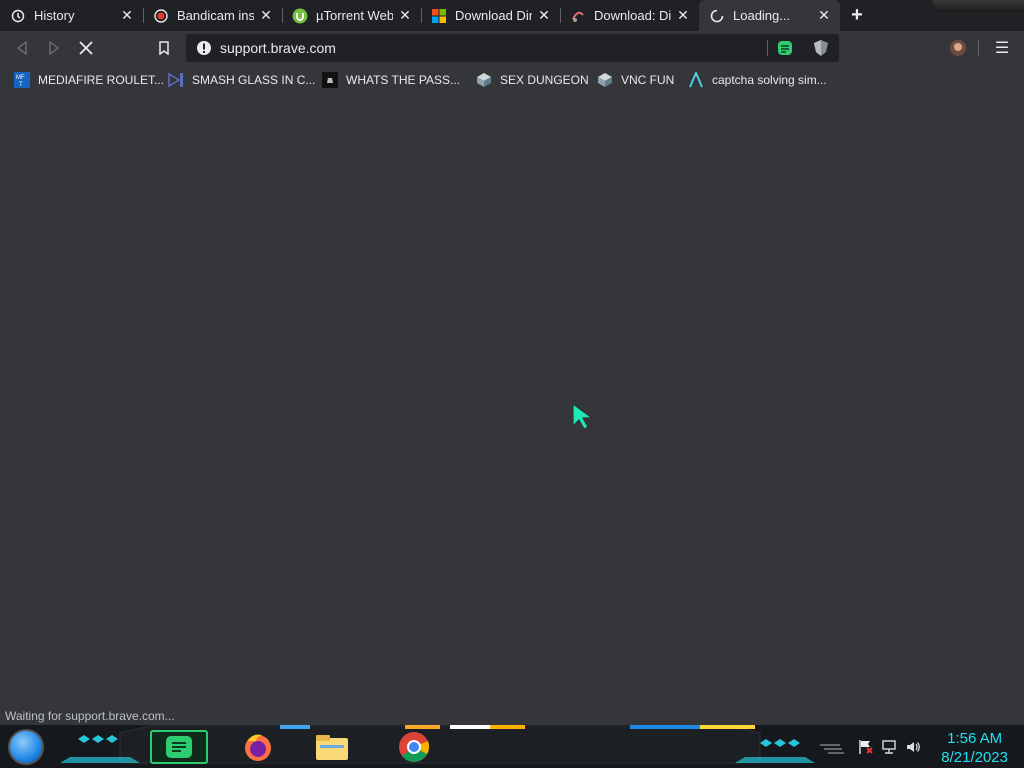  I want to click on tab-label: µTorrent Web, so click(354, 15).